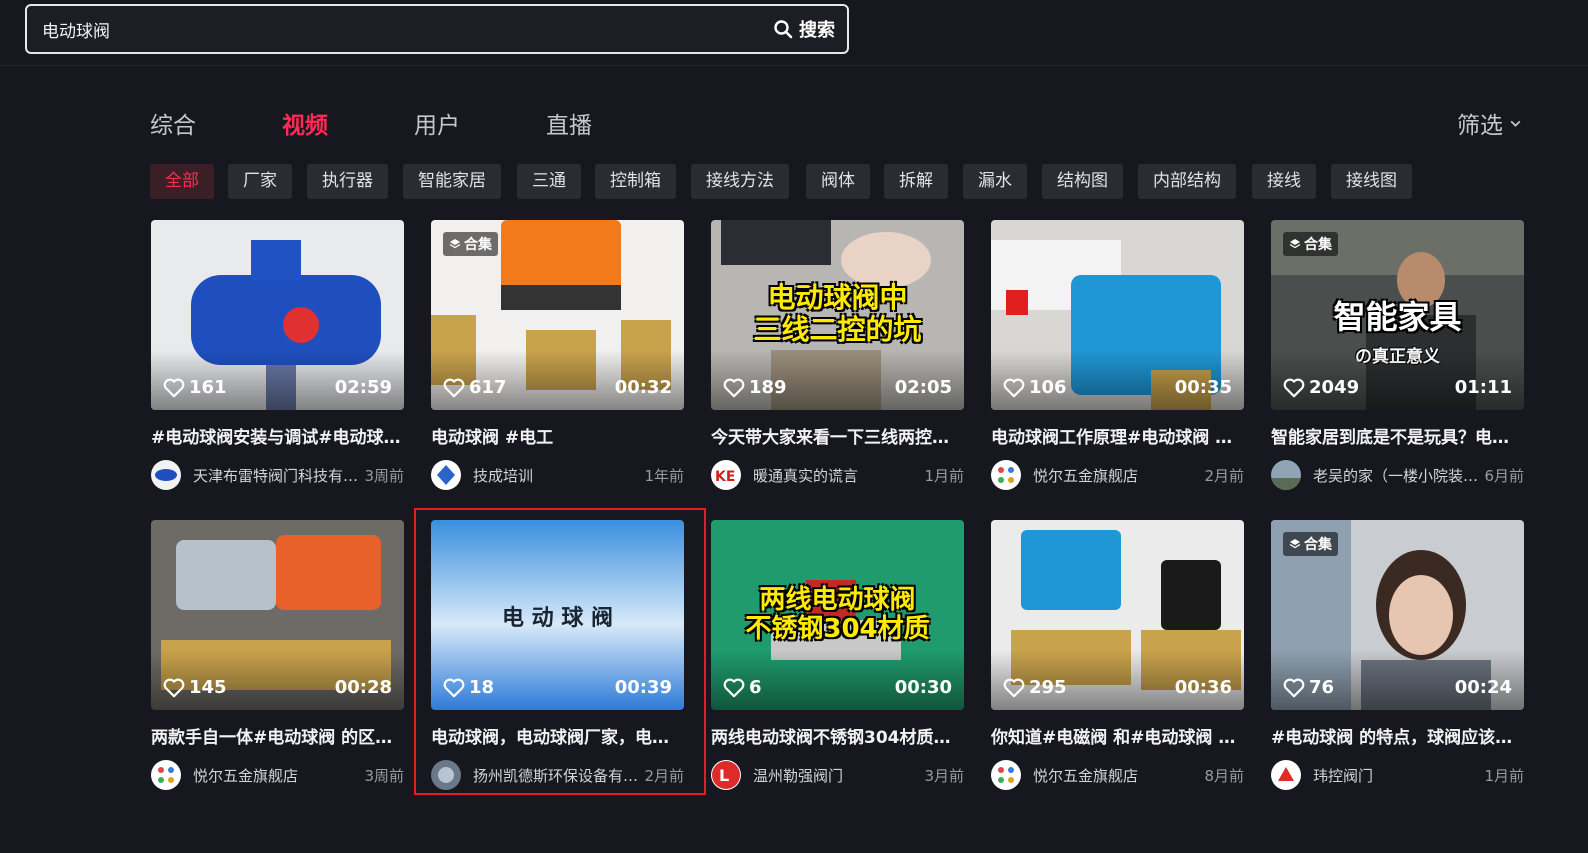 The height and width of the screenshot is (853, 1588). I want to click on search-button: 搜索, so click(810, 29).